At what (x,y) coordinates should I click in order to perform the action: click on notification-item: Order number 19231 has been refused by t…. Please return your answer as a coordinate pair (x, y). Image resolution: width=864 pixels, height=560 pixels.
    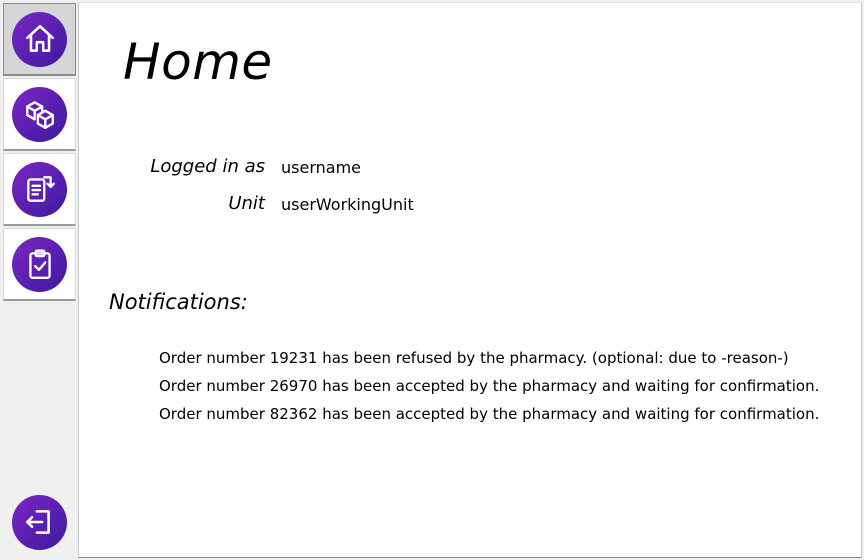
    Looking at the image, I should click on (474, 358).